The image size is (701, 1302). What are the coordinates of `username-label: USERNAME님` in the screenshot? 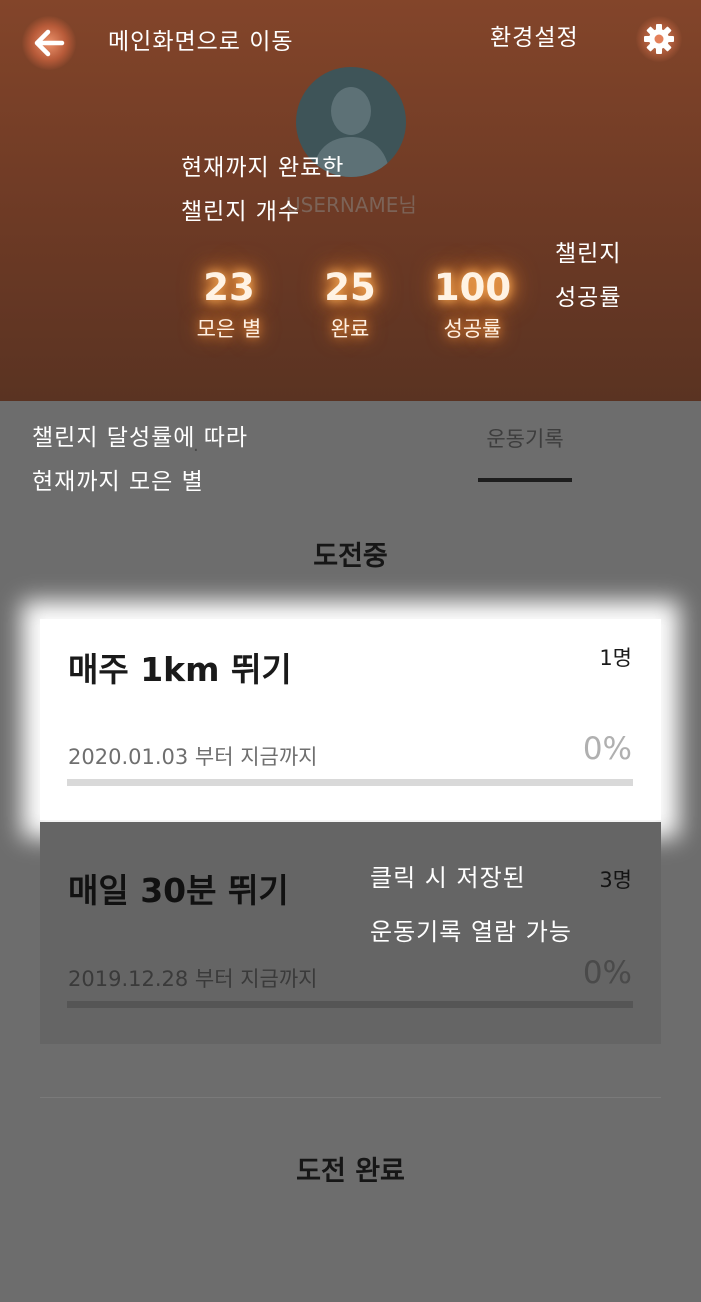 It's located at (351, 205).